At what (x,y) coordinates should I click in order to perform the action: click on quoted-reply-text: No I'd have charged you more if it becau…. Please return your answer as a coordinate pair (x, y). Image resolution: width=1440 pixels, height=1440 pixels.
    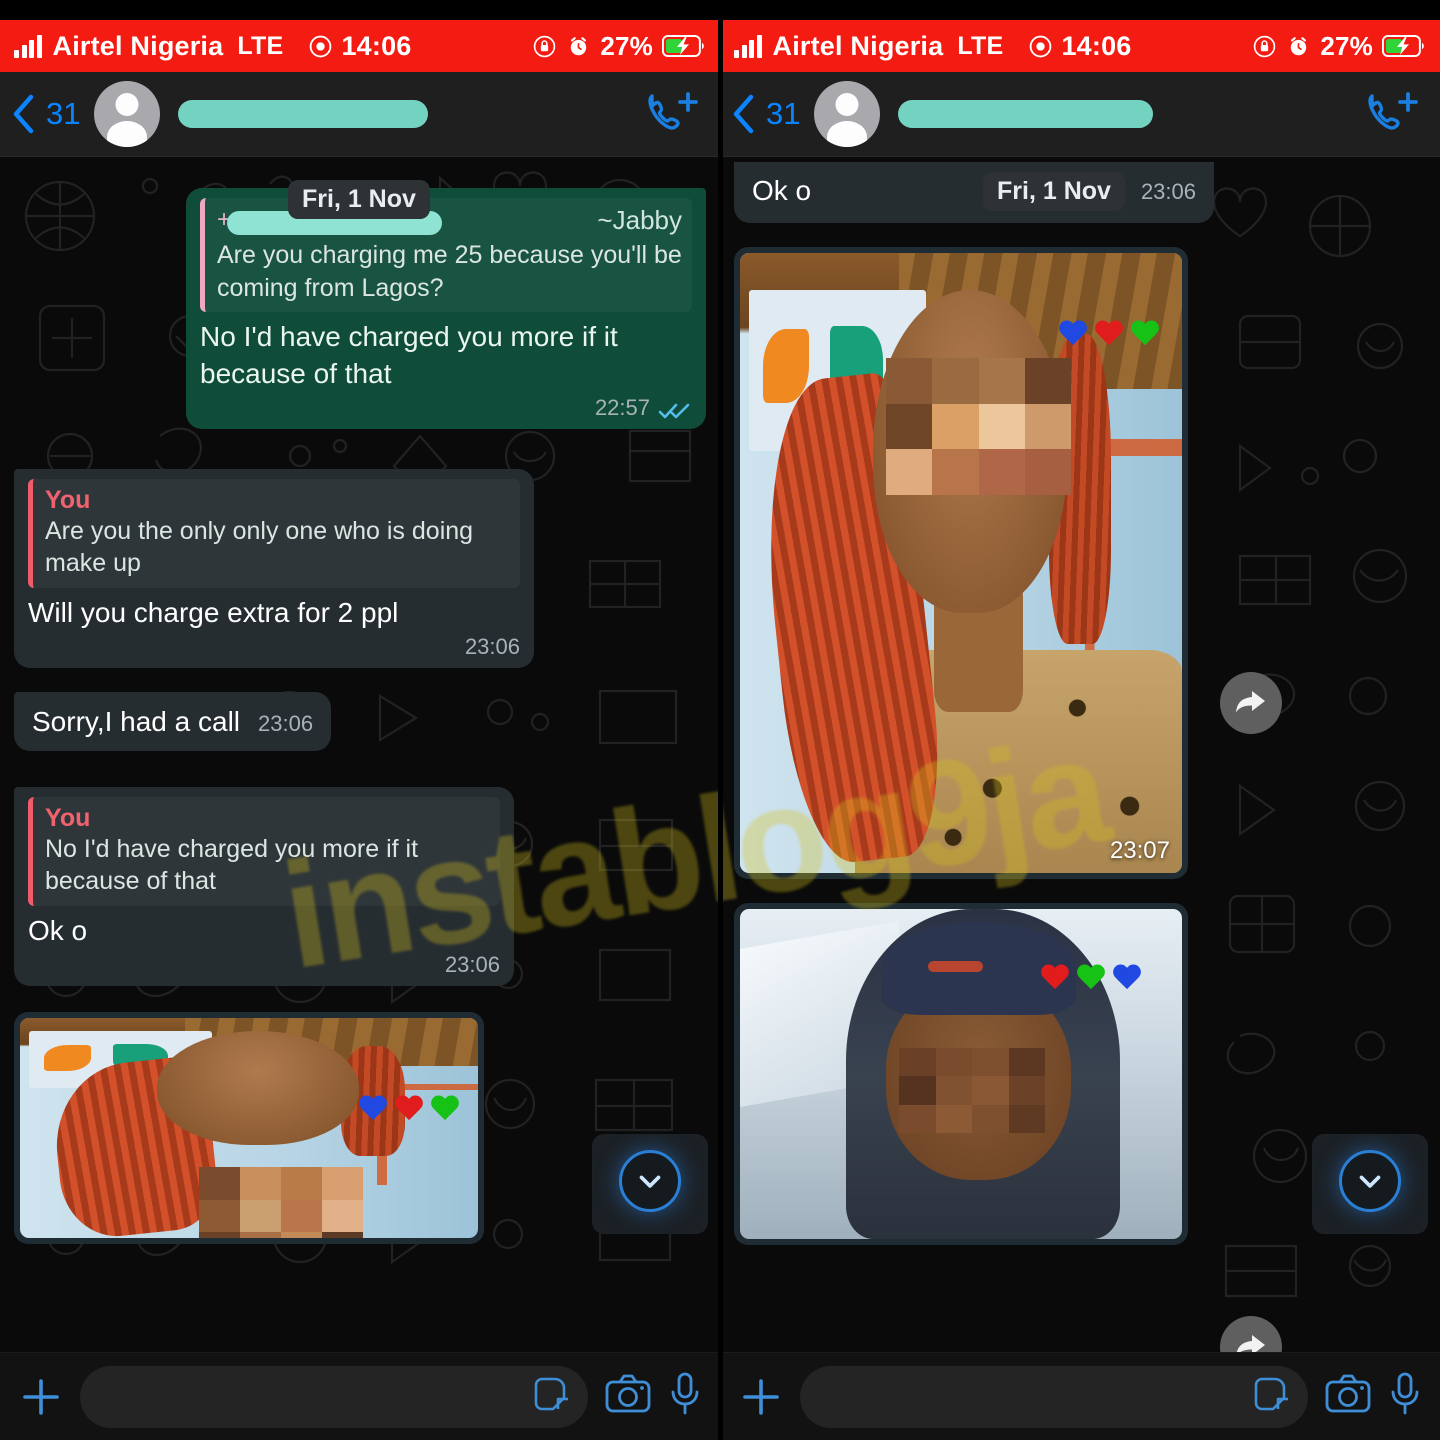
    Looking at the image, I should click on (232, 865).